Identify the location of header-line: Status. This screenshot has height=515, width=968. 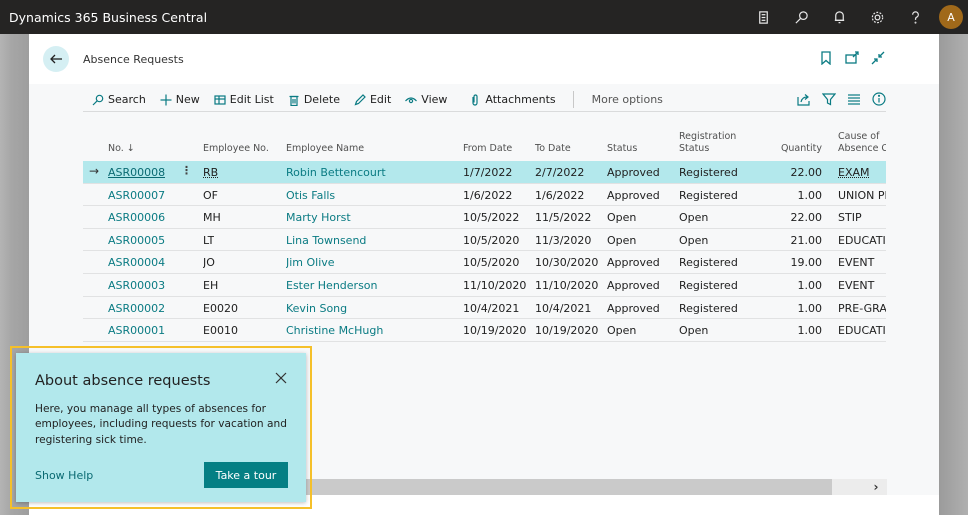
(694, 148).